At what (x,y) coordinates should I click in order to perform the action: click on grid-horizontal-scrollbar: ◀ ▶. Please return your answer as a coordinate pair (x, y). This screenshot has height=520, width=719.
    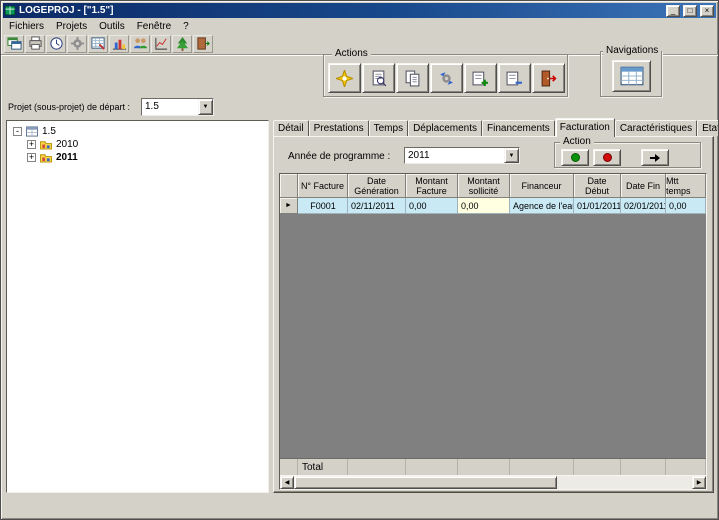
    Looking at the image, I should click on (493, 482).